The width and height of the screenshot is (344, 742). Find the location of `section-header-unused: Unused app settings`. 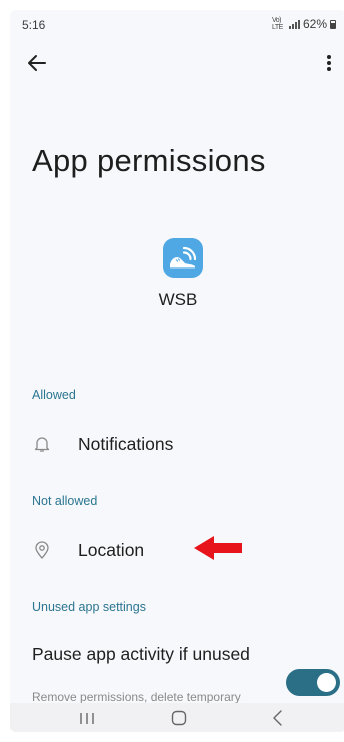

section-header-unused: Unused app settings is located at coordinates (89, 607).